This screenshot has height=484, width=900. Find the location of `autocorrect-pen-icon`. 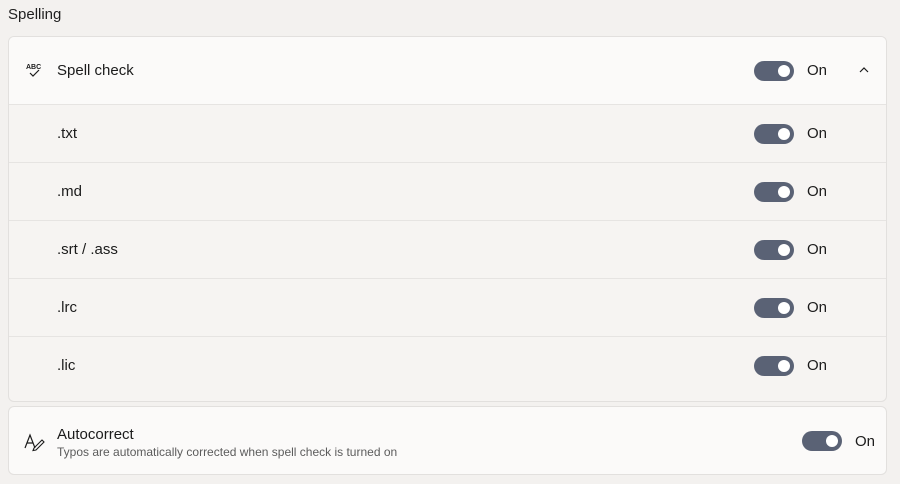

autocorrect-pen-icon is located at coordinates (34, 442).